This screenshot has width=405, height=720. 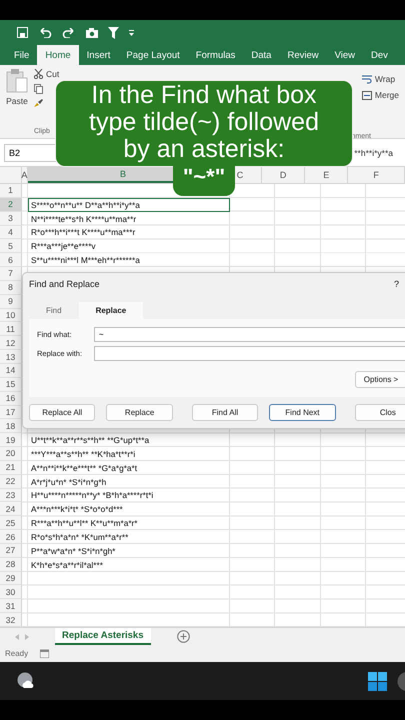 What do you see at coordinates (139, 412) in the screenshot?
I see `dialog-button: Replace` at bounding box center [139, 412].